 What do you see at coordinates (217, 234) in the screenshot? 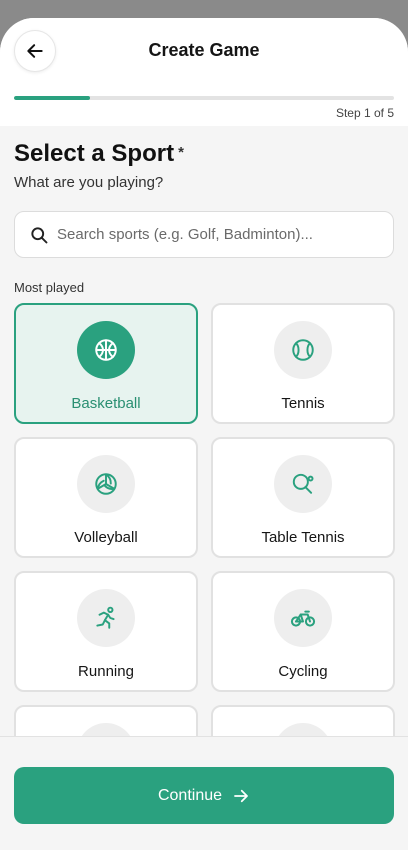
I see `search-input` at bounding box center [217, 234].